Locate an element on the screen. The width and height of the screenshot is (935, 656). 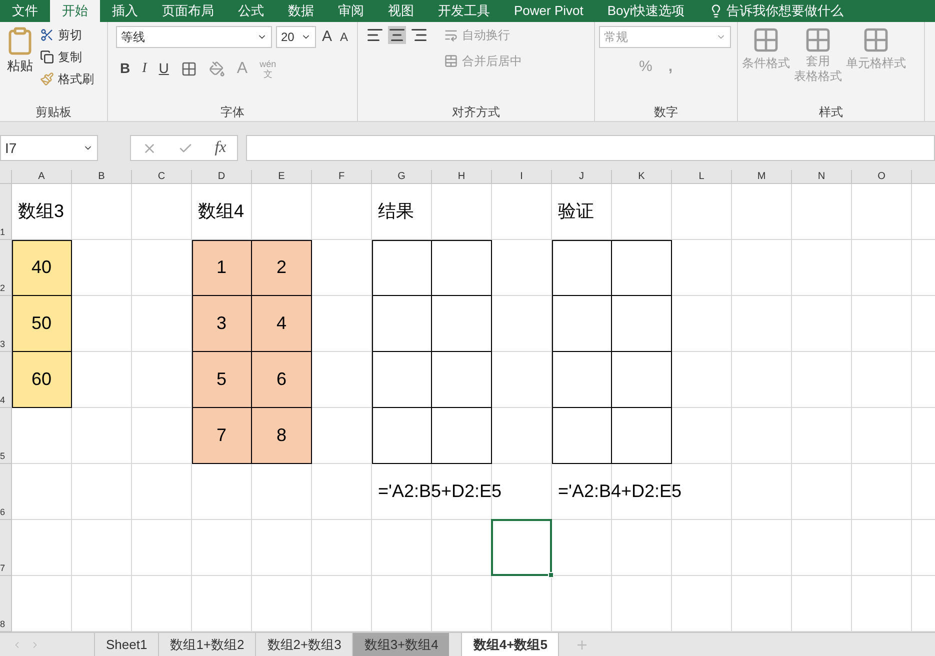
ribbon-tab: 开发工具 is located at coordinates (464, 11).